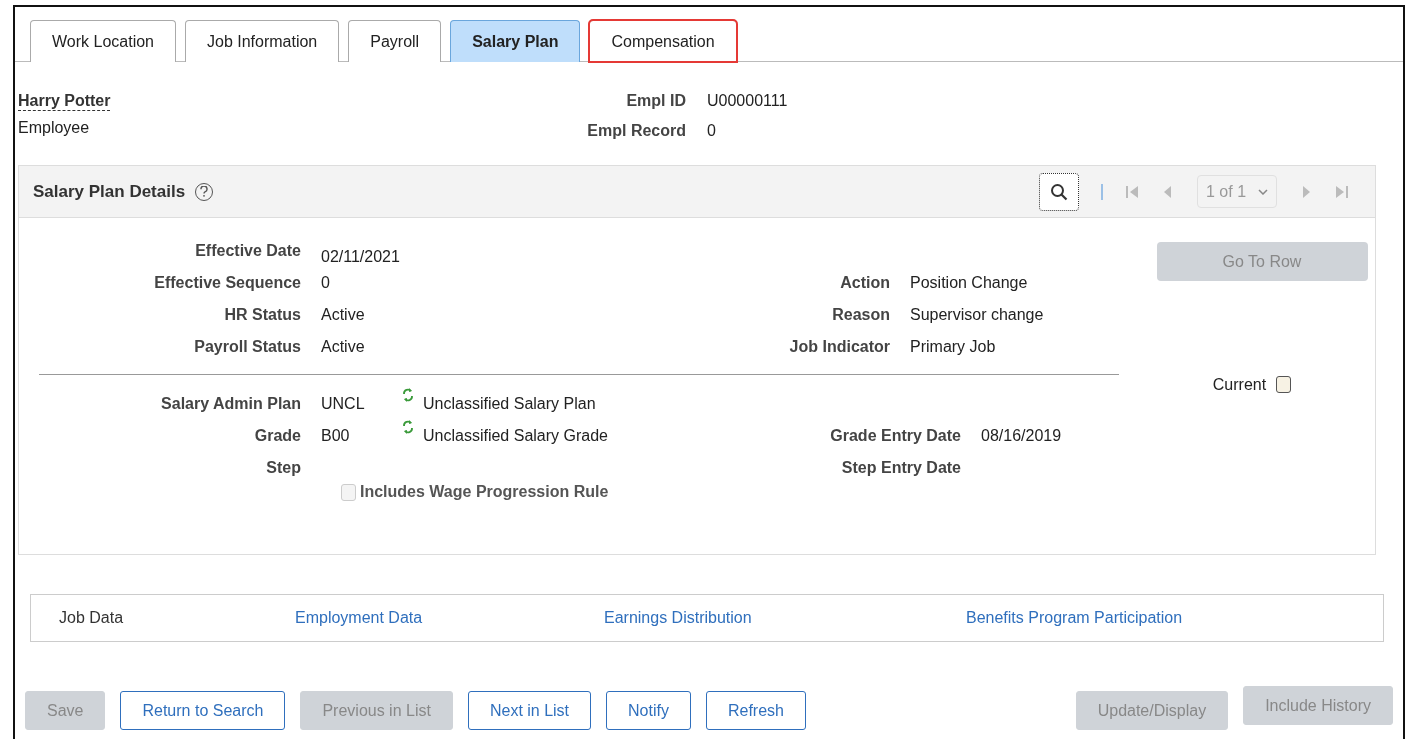 The image size is (1414, 739). Describe the element at coordinates (343, 404) in the screenshot. I see `field-value: UNCL` at that location.